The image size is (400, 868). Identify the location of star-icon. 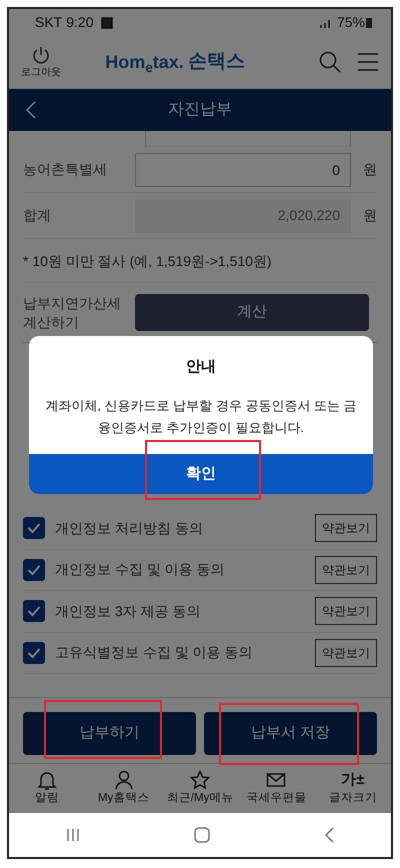
(200, 780).